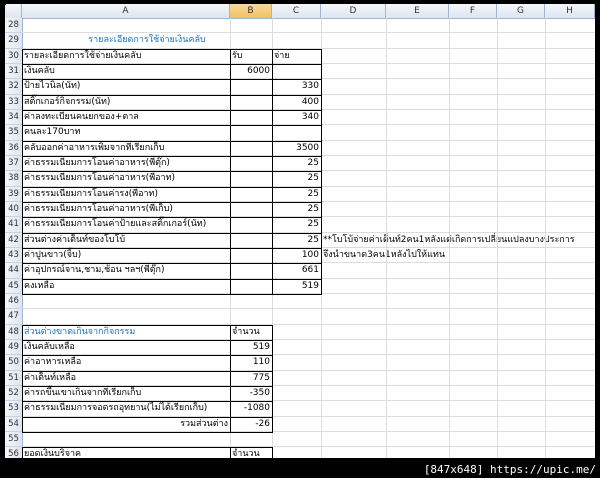 The width and height of the screenshot is (600, 478). What do you see at coordinates (13, 26) in the screenshot?
I see `row-header: 28` at bounding box center [13, 26].